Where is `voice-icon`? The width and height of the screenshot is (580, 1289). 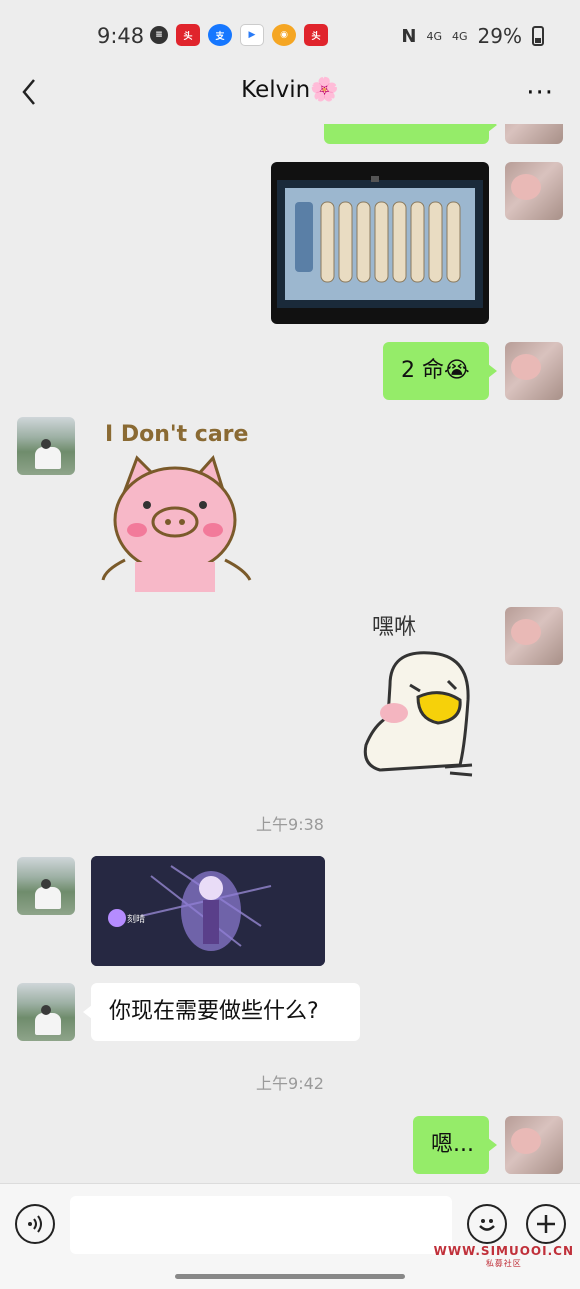
voice-icon is located at coordinates (35, 1224).